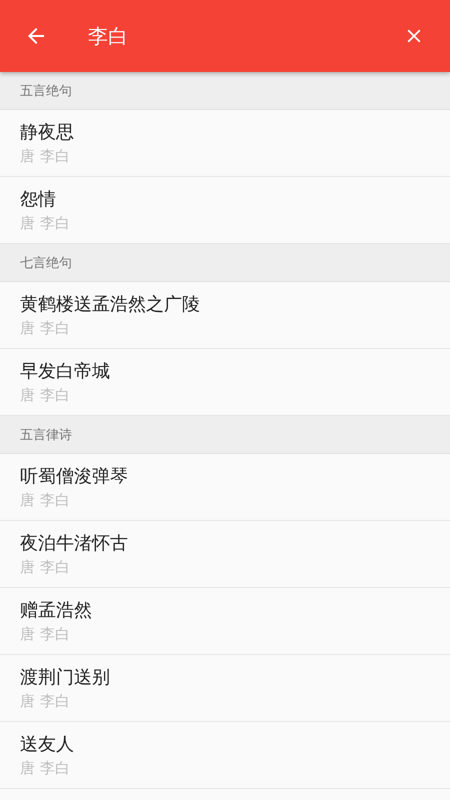 The height and width of the screenshot is (800, 450). I want to click on poem-title: 听蜀僧浚弹琴, so click(74, 477).